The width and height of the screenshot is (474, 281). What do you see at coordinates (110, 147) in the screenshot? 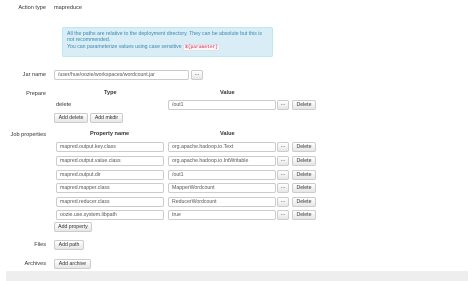
I see `property-name-input: mapred.output.key.class` at bounding box center [110, 147].